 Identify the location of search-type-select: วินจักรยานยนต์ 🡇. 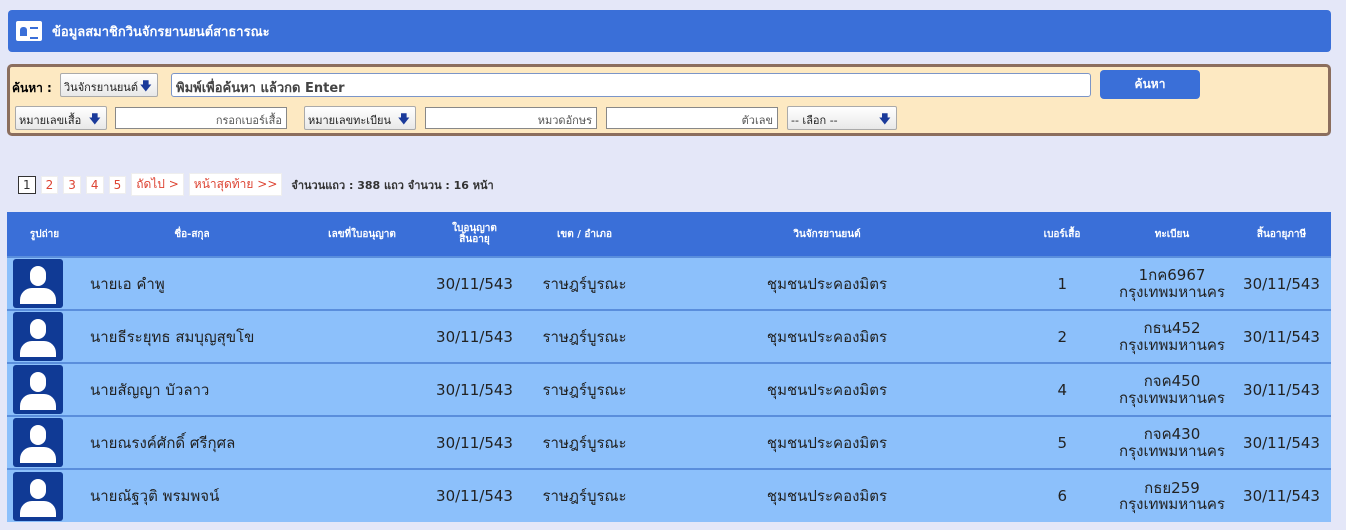
(109, 85).